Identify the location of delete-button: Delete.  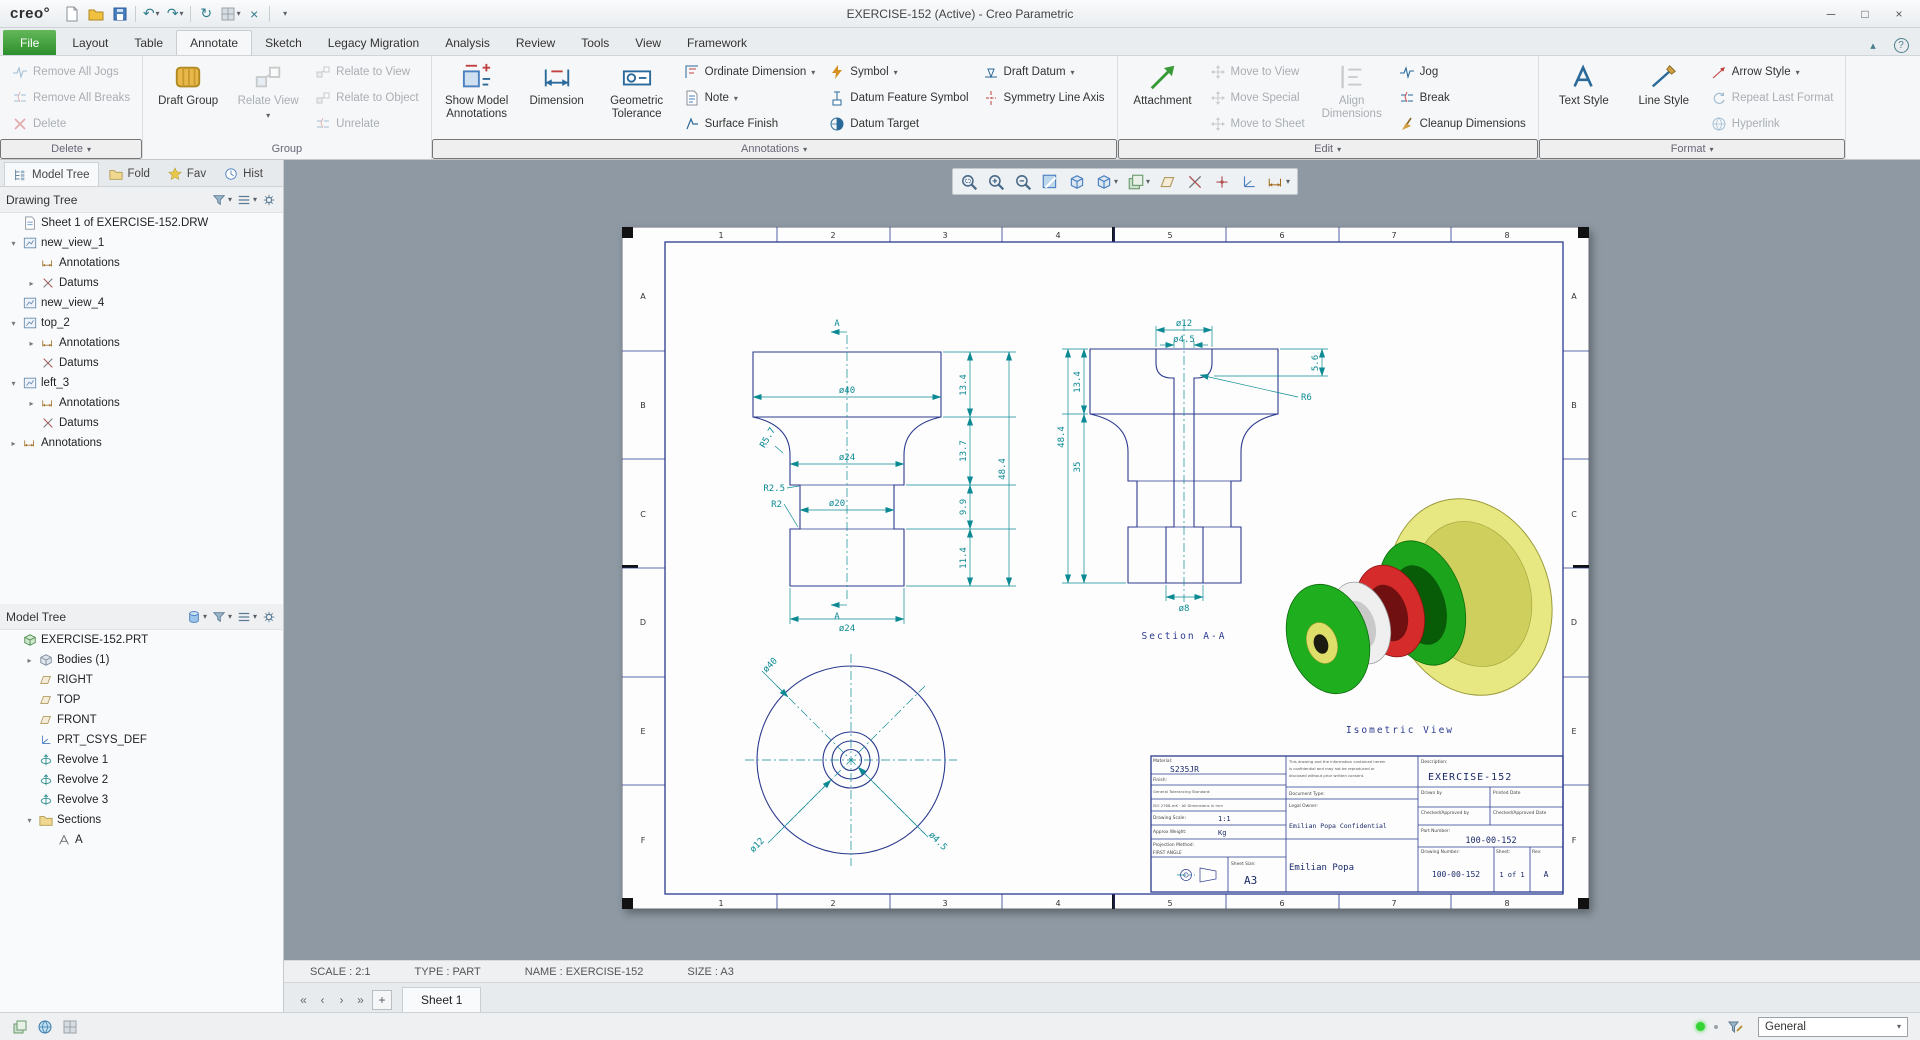
(71, 124).